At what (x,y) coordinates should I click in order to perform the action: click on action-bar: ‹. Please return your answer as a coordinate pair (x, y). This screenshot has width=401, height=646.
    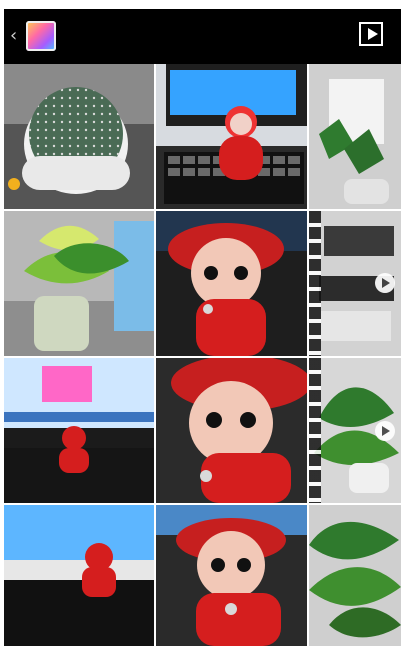
    Looking at the image, I should click on (202, 36).